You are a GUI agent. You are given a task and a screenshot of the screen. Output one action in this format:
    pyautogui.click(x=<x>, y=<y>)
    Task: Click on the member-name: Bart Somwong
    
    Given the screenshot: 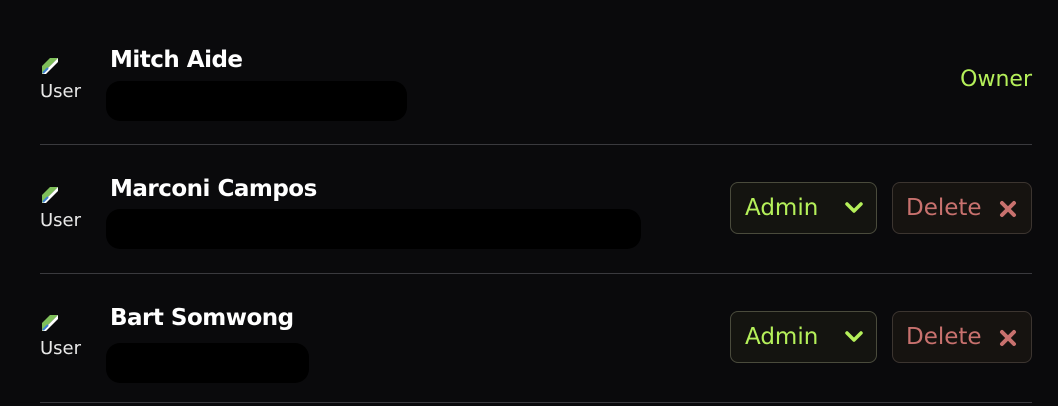 What is the action you would take?
    pyautogui.click(x=202, y=318)
    